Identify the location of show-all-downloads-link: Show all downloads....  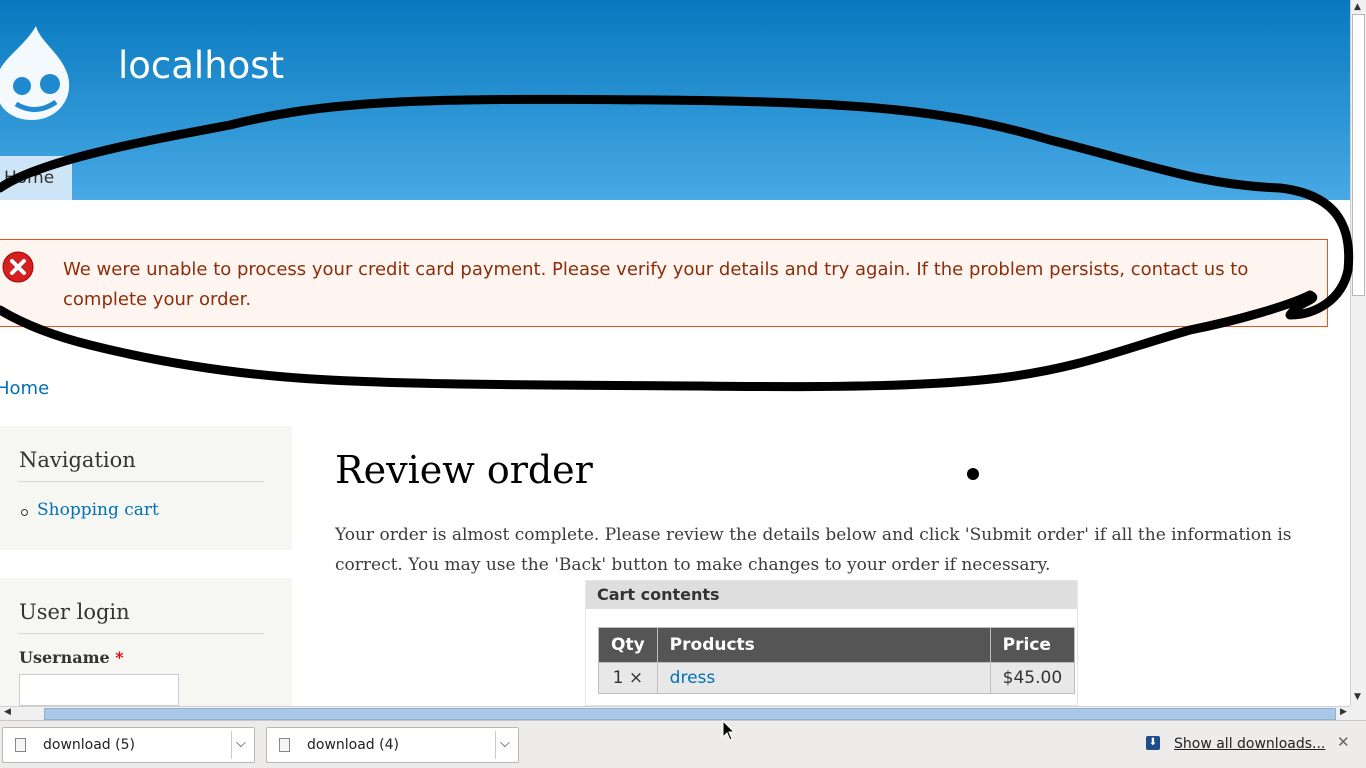
(1249, 744).